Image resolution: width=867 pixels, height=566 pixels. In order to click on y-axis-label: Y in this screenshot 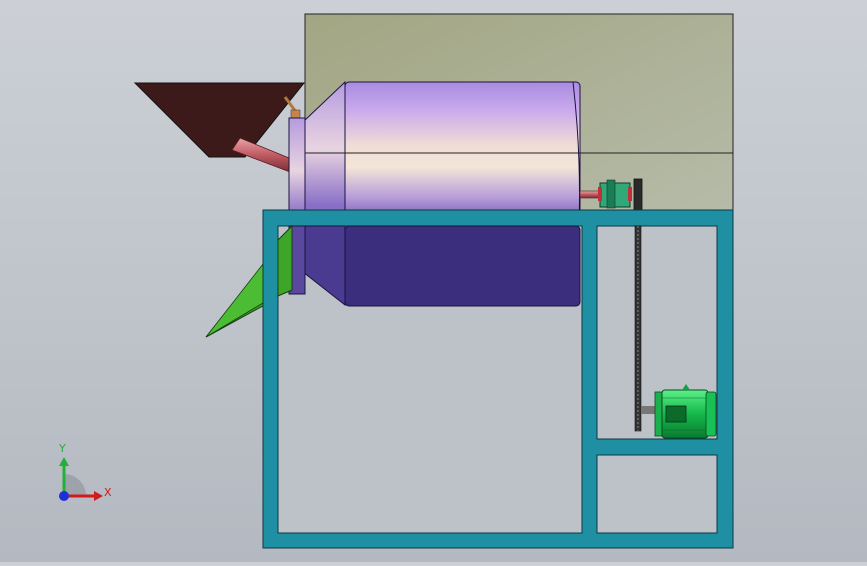, I will do `click(62, 448)`.